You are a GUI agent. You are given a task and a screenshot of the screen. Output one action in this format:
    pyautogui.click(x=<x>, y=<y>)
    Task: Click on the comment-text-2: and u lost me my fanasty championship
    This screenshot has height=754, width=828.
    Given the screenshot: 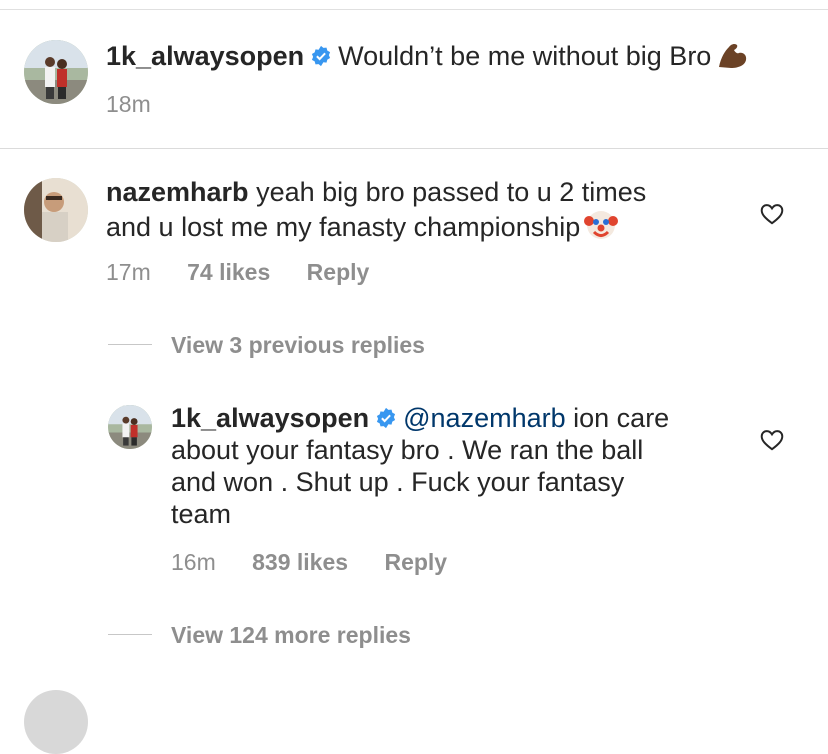 What is the action you would take?
    pyautogui.click(x=343, y=227)
    